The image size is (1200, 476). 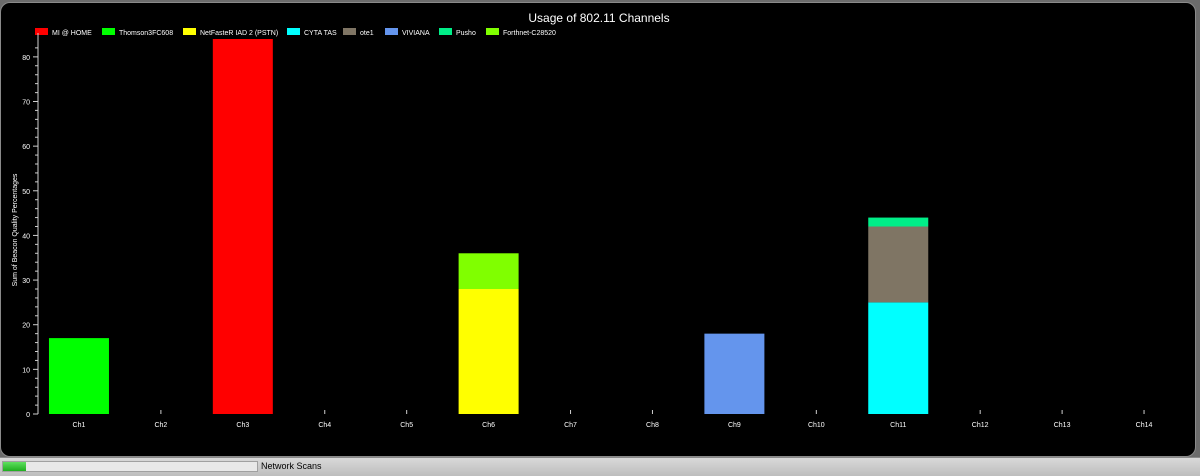 What do you see at coordinates (26, 370) in the screenshot?
I see `y-tick-label: 10` at bounding box center [26, 370].